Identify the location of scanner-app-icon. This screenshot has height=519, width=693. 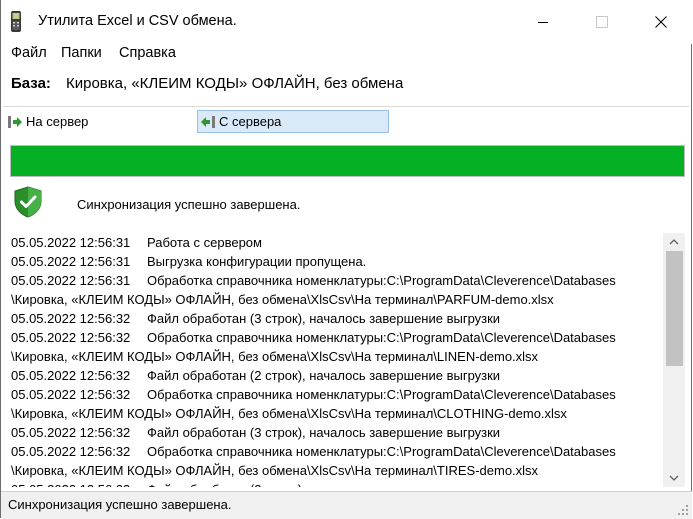
(16, 21).